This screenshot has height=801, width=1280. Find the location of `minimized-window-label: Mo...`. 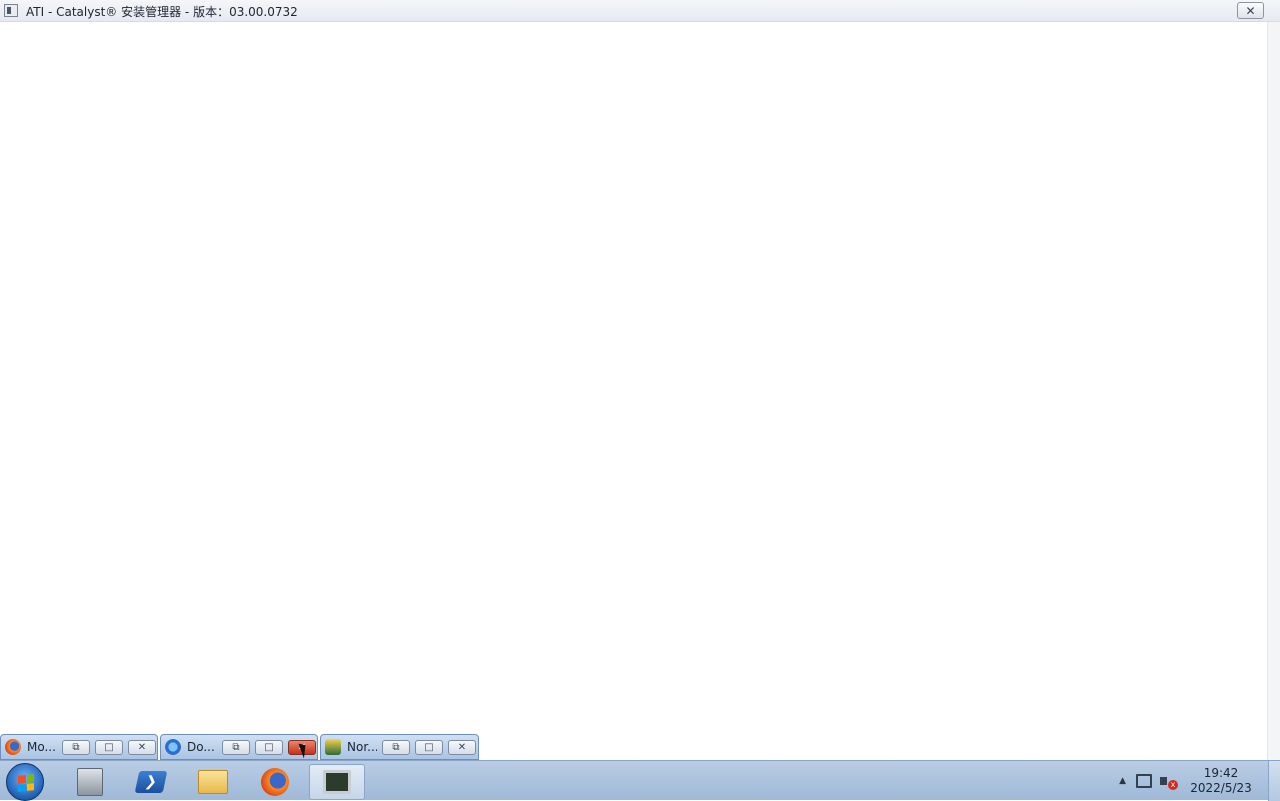

minimized-window-label: Mo... is located at coordinates (41, 747).